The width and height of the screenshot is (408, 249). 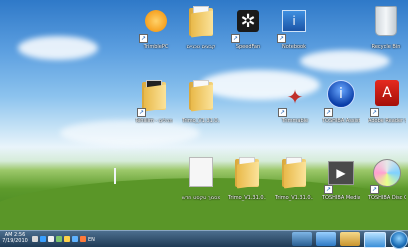 What do you see at coordinates (115, 176) in the screenshot?
I see `wind-turbine` at bounding box center [115, 176].